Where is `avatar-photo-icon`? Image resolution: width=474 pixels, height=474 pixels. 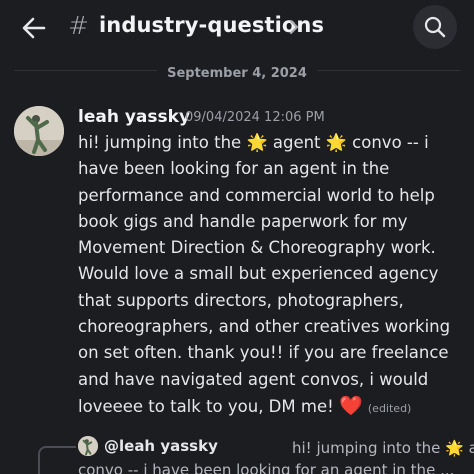 avatar-photo-icon is located at coordinates (39, 131).